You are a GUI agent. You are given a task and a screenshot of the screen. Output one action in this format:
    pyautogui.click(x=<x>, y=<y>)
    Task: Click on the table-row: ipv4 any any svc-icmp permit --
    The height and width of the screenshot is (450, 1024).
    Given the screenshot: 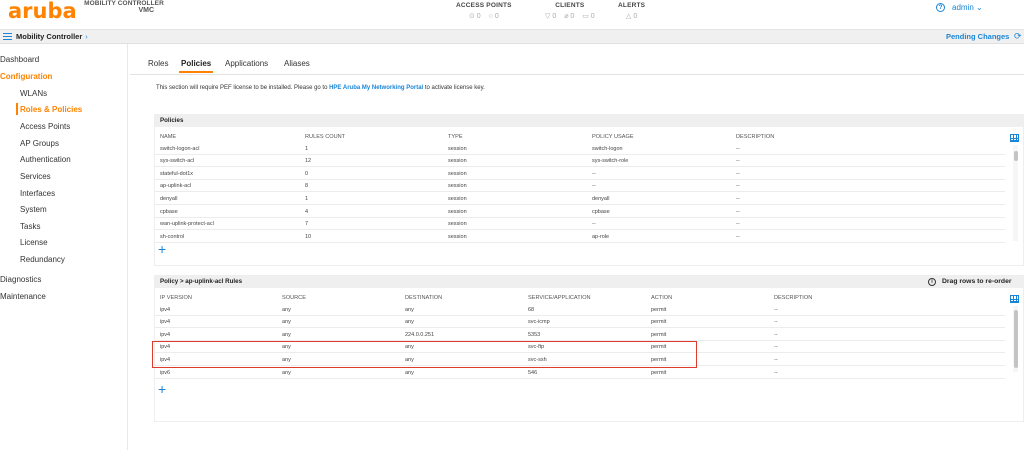 What is the action you would take?
    pyautogui.click(x=580, y=323)
    